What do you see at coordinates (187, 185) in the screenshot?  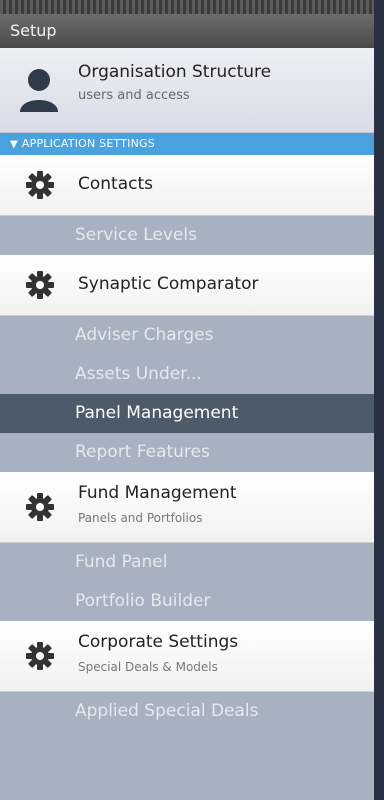 I see `sidebar-item-contacts: Contacts` at bounding box center [187, 185].